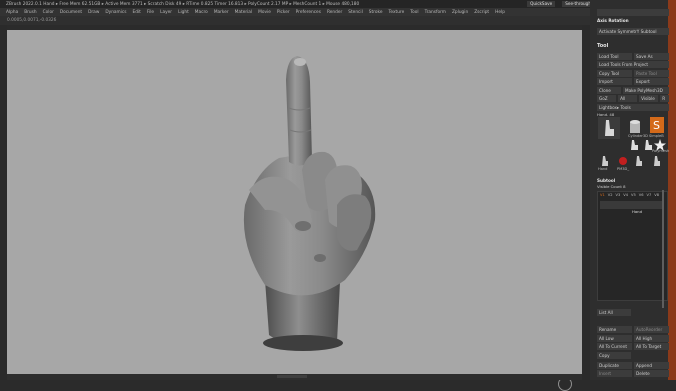 Image resolution: width=676 pixels, height=391 pixels. I want to click on tool-label-polymesh: Polymesh, so click(661, 151).